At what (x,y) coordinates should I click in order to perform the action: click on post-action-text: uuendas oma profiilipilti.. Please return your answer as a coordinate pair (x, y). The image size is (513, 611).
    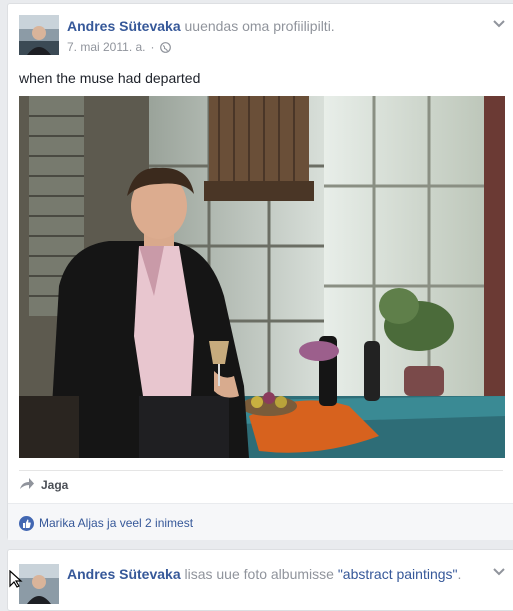
    Looking at the image, I should click on (259, 26).